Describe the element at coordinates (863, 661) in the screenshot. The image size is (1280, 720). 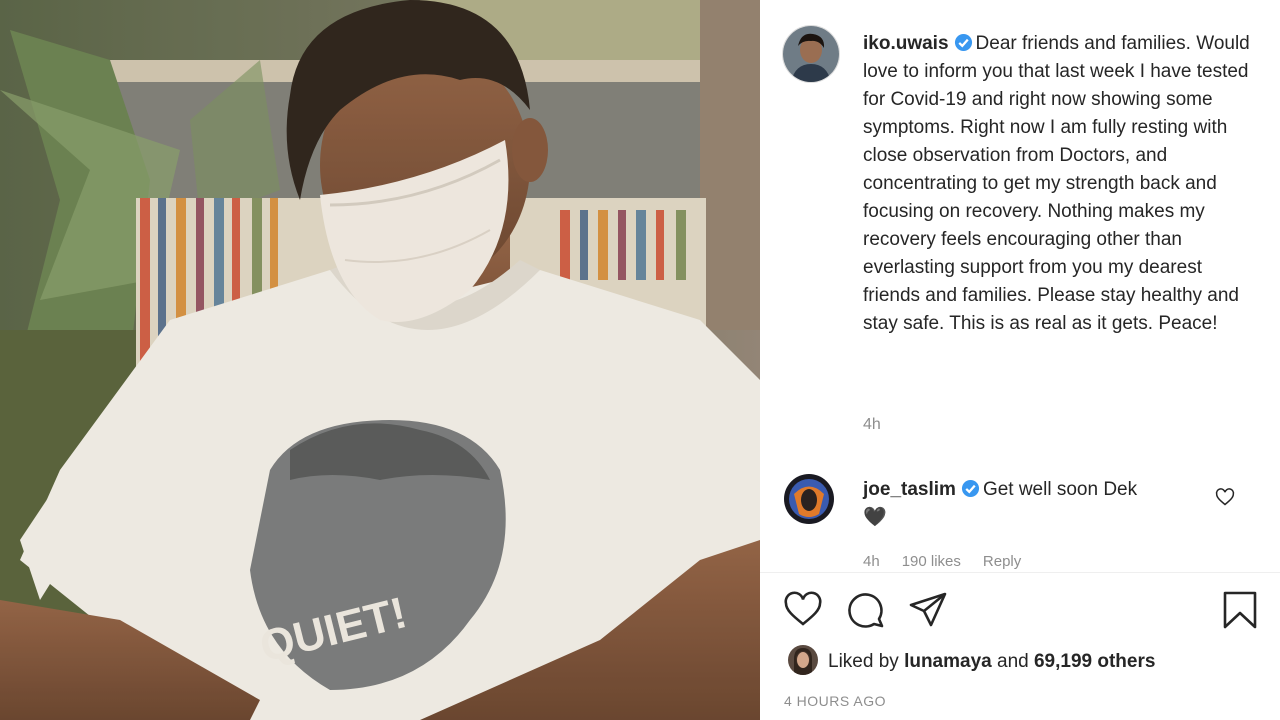
I see `likes-prefix: Liked by` at that location.